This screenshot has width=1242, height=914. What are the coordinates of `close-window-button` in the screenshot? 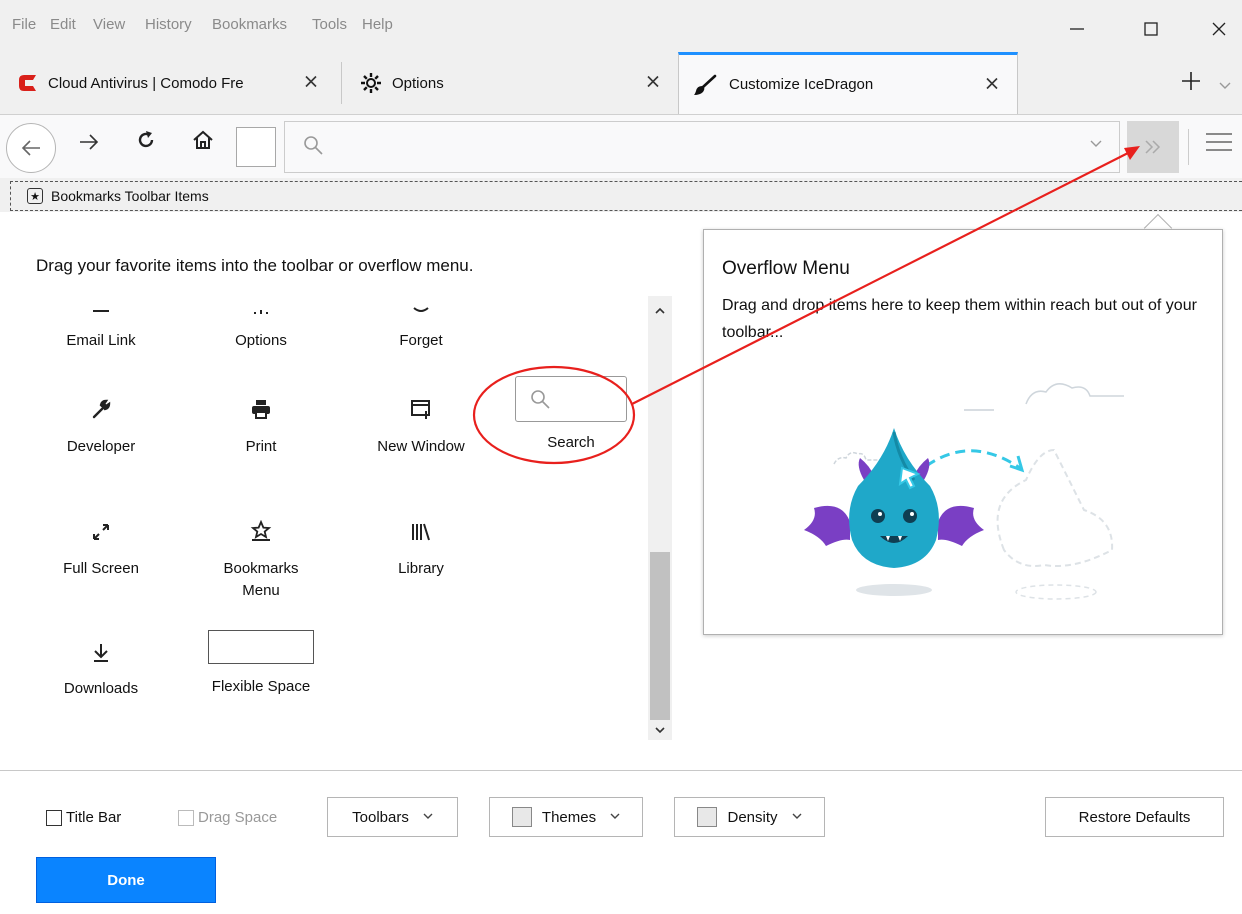 It's located at (1219, 29).